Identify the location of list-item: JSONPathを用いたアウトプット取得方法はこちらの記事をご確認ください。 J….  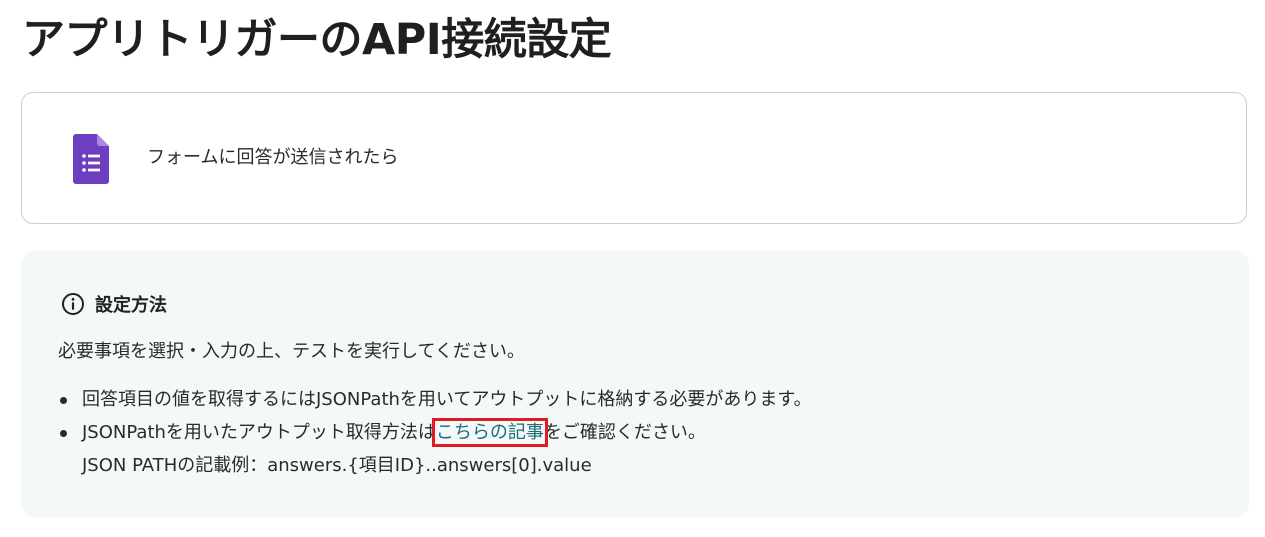
(435, 449).